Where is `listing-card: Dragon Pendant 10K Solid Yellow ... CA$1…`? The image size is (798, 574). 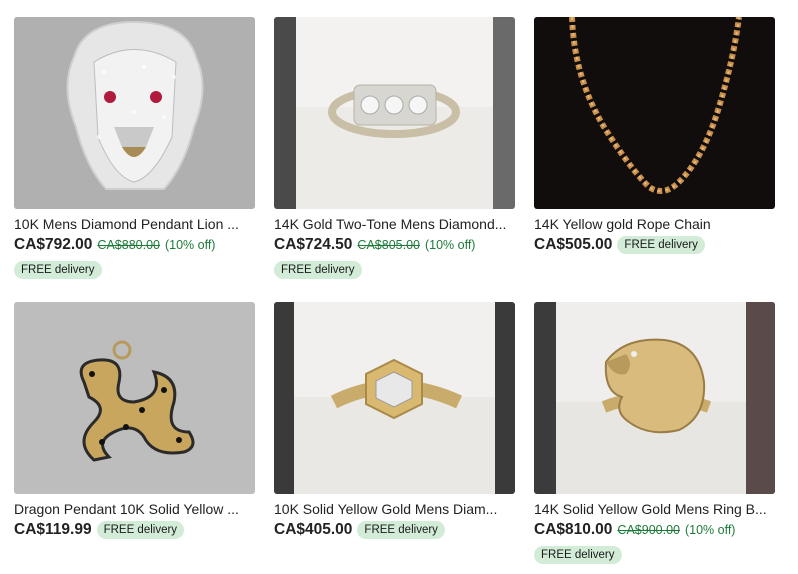
listing-card: Dragon Pendant 10K Solid Yellow ... CA$1… is located at coordinates (134, 433).